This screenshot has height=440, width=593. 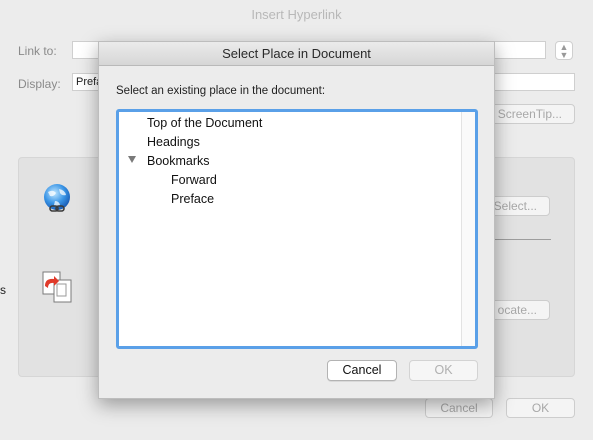 I want to click on divider-line, so click(x=521, y=239).